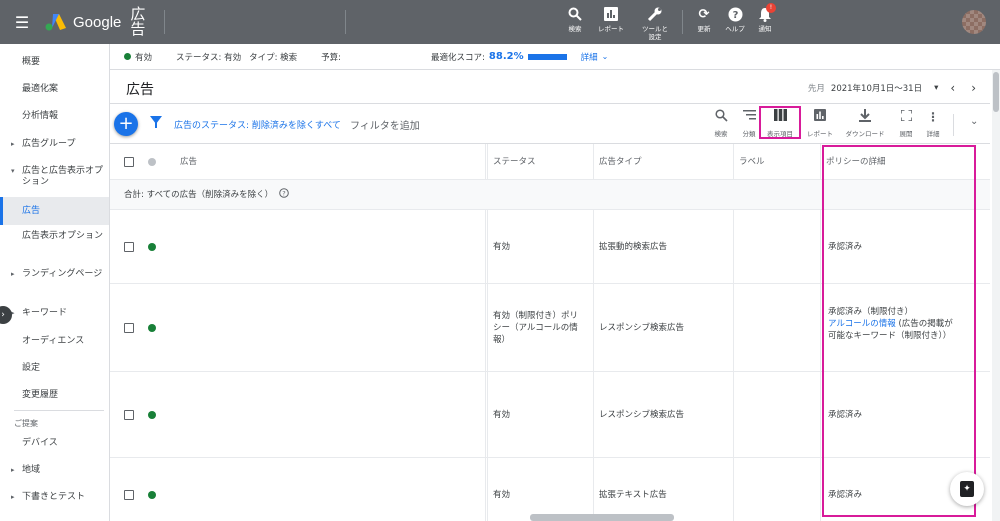 The image size is (1000, 521). What do you see at coordinates (514, 161) in the screenshot?
I see `column-header-status: ステータス` at bounding box center [514, 161].